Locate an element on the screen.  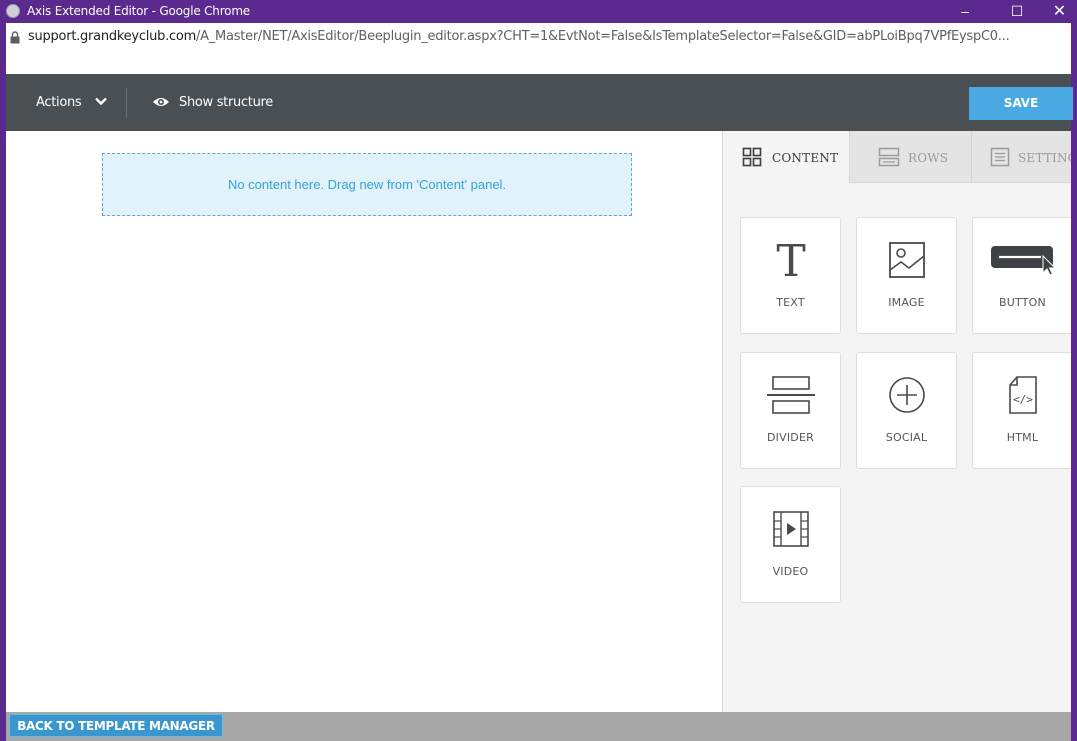
block-text-label: TEXT is located at coordinates (790, 302).